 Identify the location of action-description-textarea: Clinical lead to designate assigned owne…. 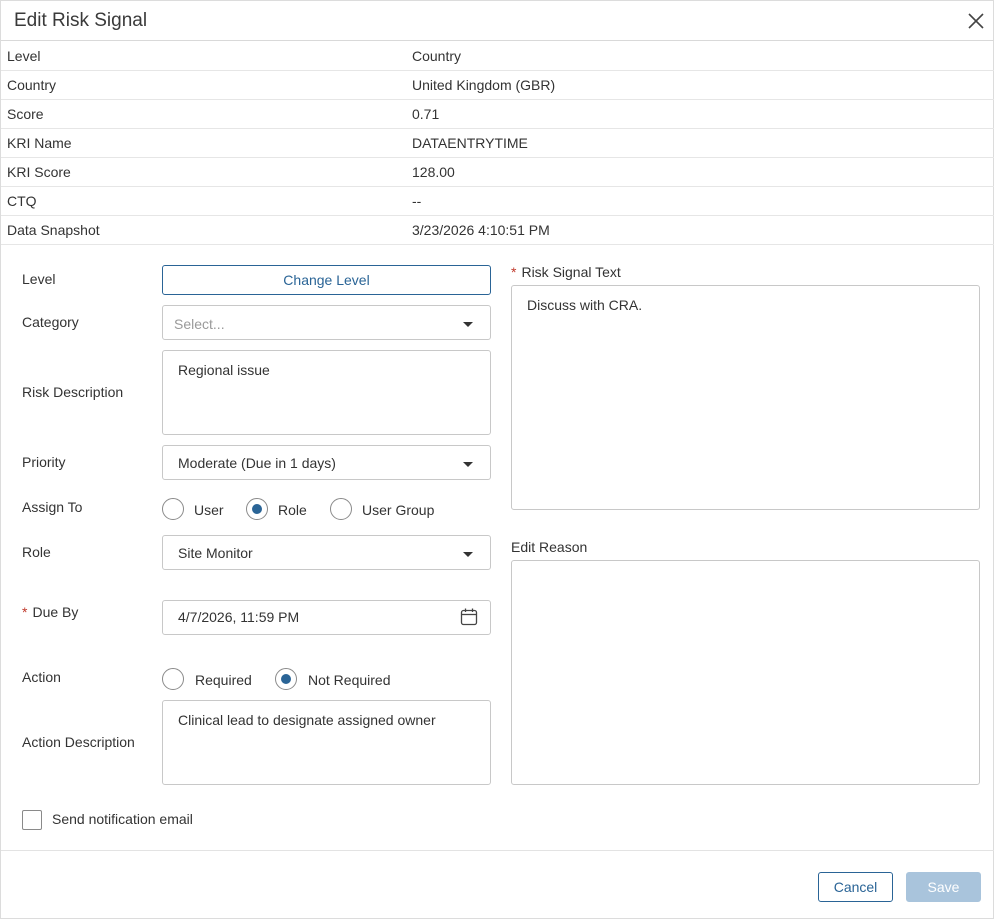
(326, 742).